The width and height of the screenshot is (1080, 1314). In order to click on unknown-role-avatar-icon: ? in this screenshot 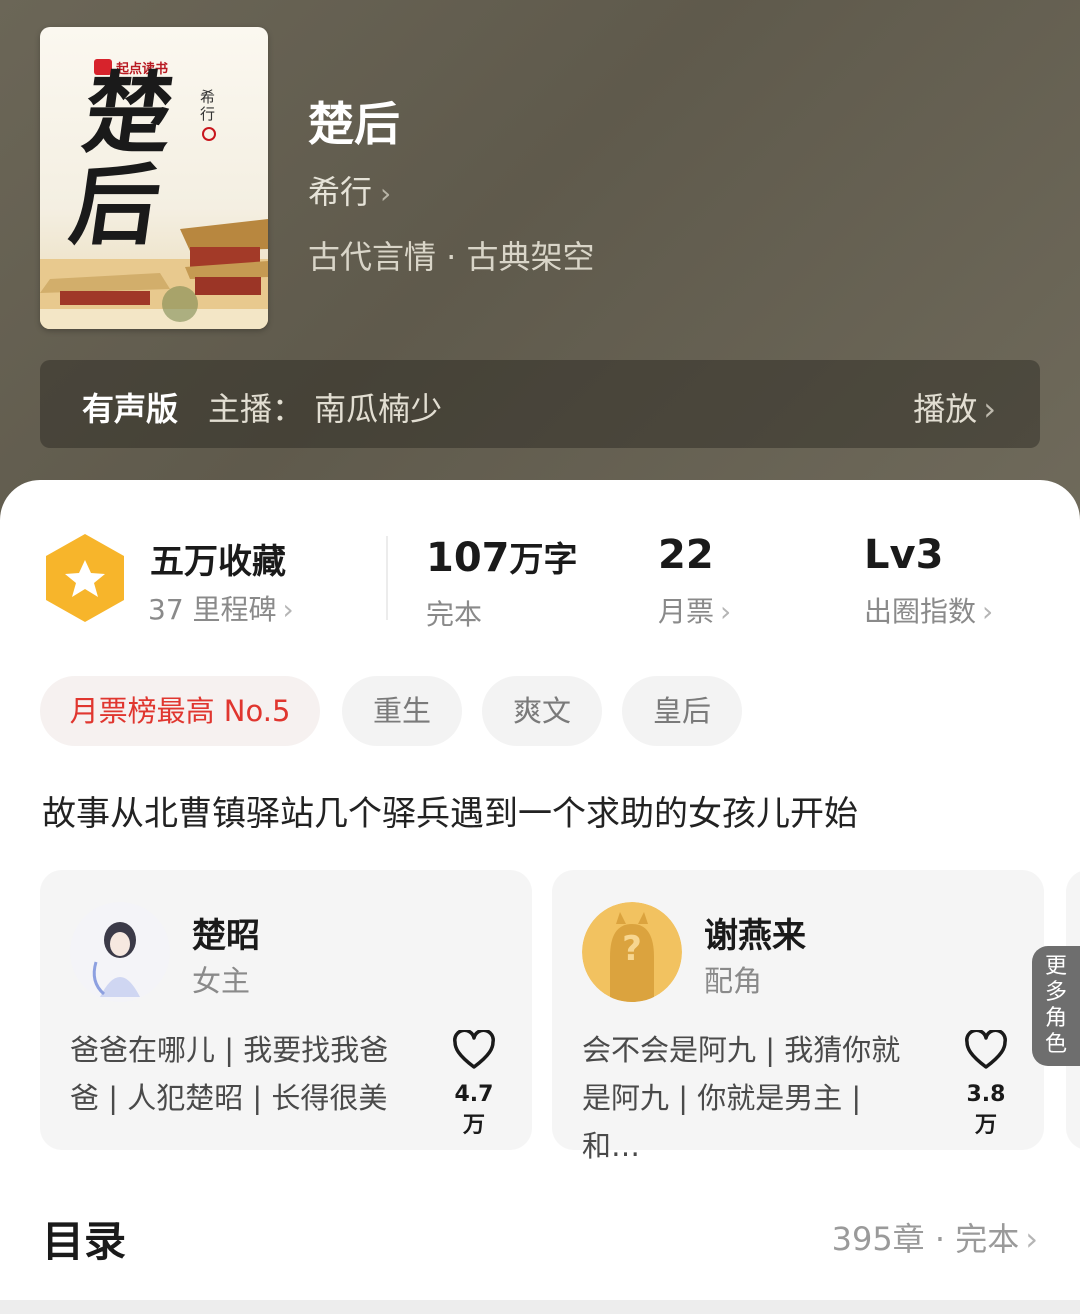, I will do `click(632, 952)`.